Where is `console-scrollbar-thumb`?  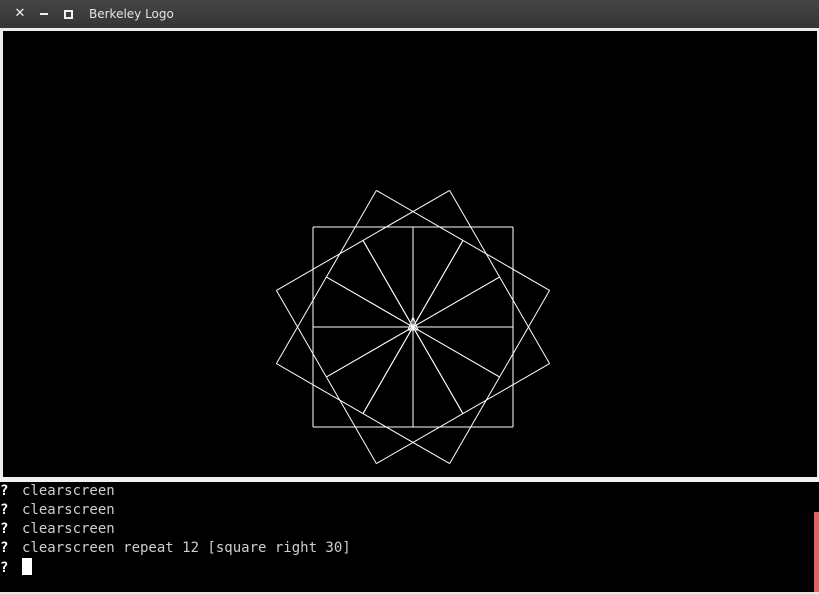 console-scrollbar-thumb is located at coordinates (816, 552).